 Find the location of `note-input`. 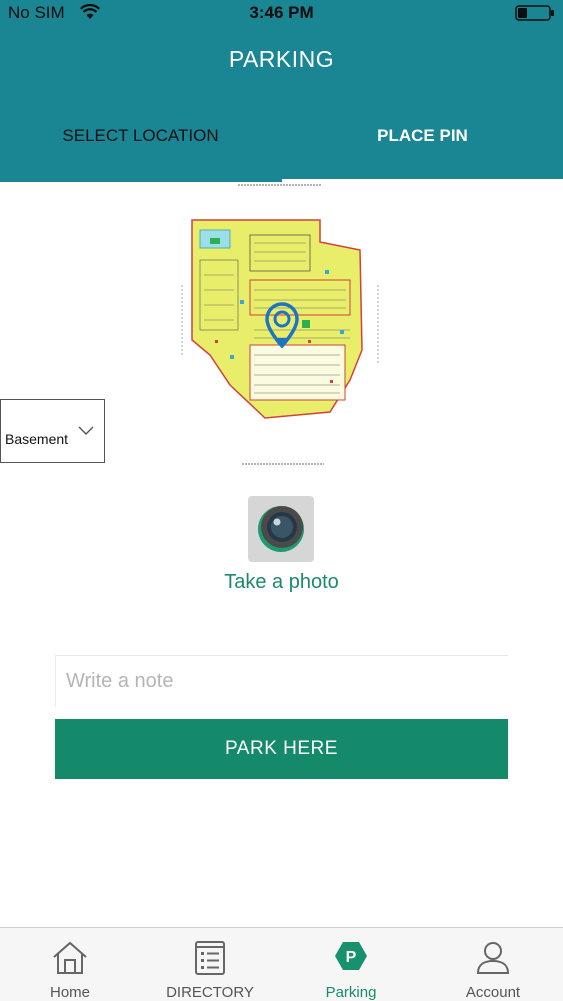

note-input is located at coordinates (281, 681).